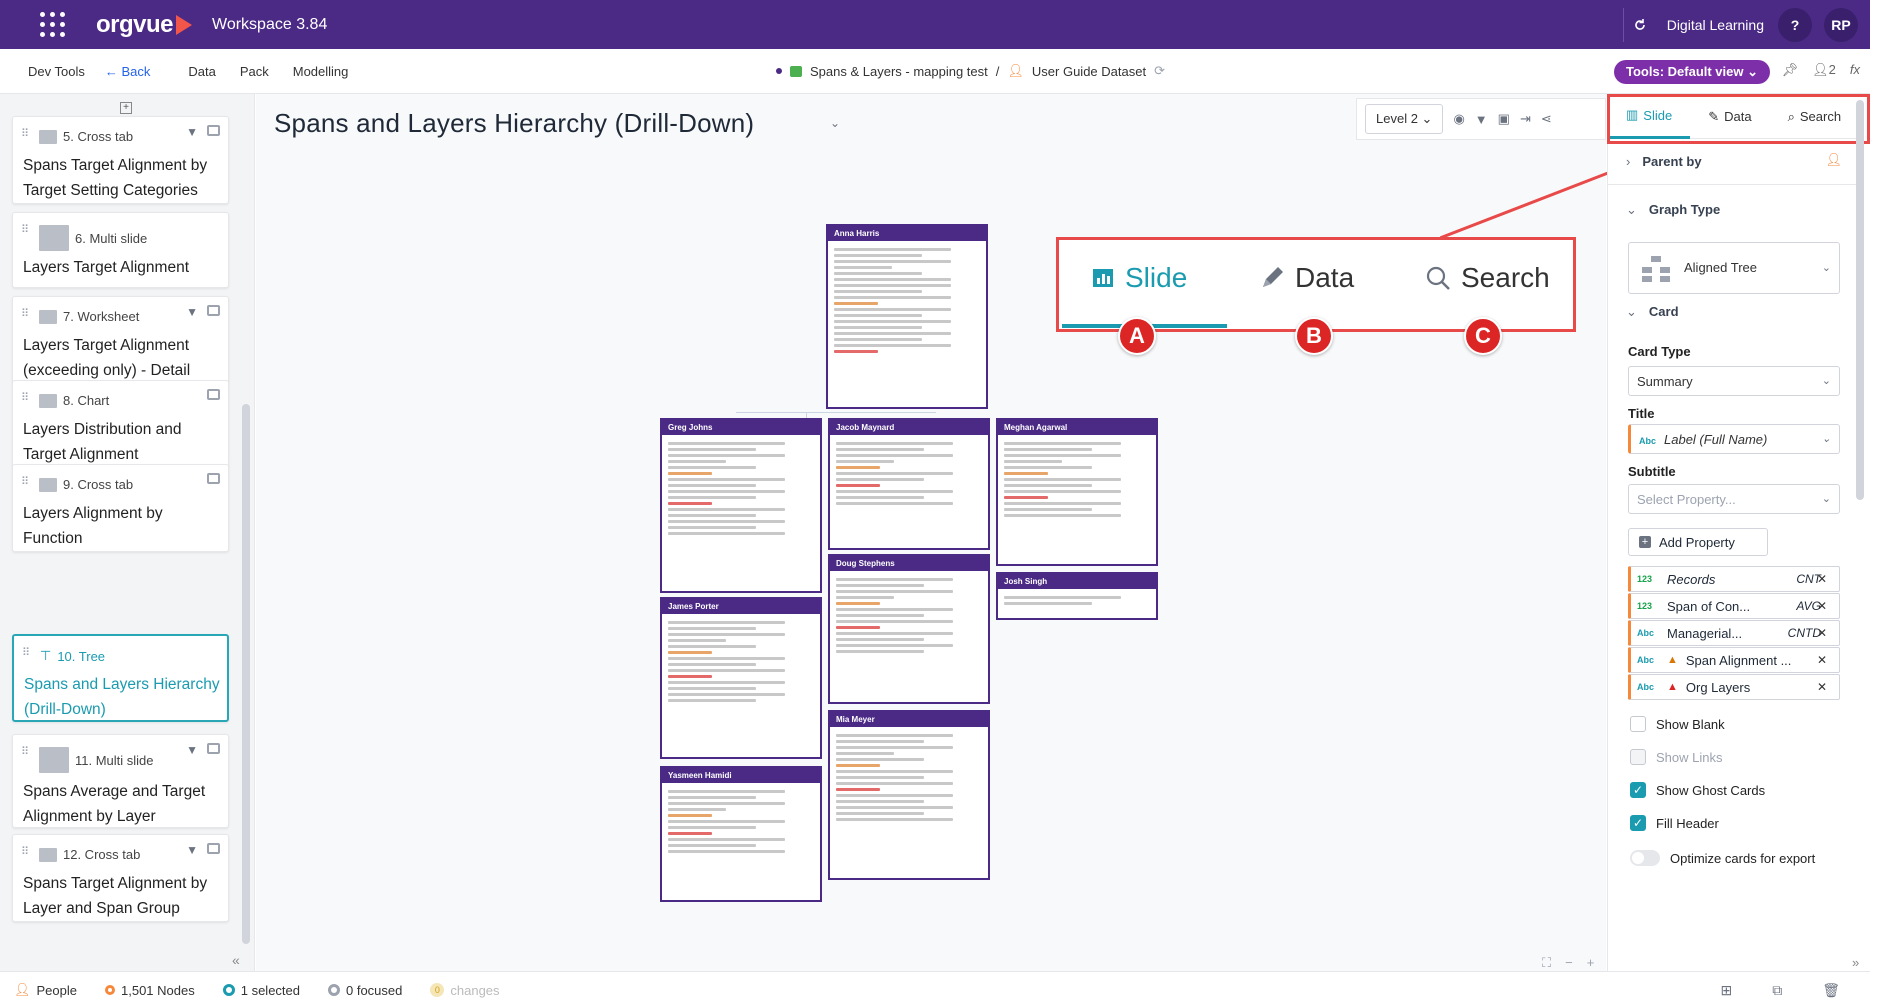 This screenshot has height=1008, width=1878. I want to click on show-links-checkbox, so click(1638, 757).